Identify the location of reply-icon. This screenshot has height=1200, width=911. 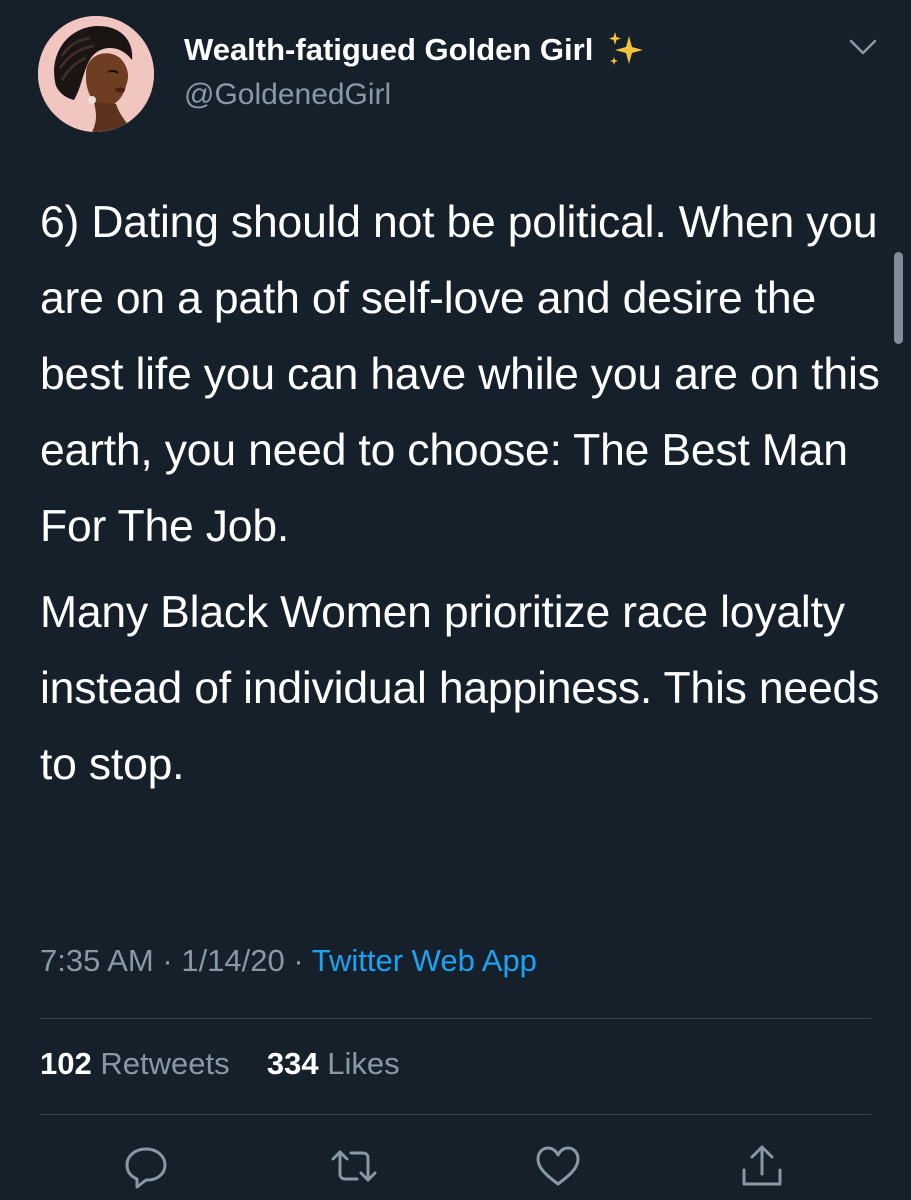
(146, 1166).